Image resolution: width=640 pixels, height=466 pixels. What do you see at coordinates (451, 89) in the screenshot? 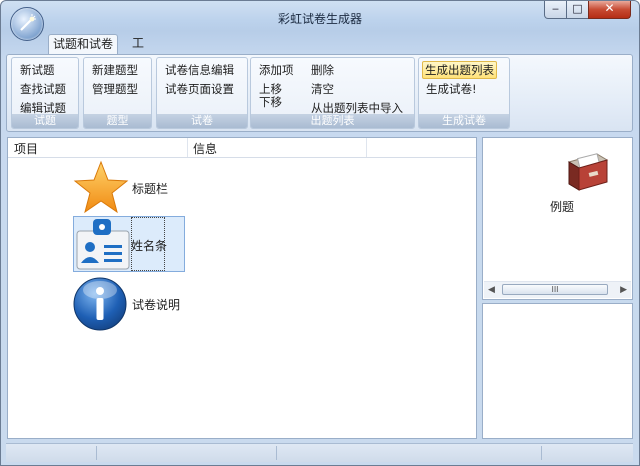
I see `generate-paper-button: 生成试卷!` at bounding box center [451, 89].